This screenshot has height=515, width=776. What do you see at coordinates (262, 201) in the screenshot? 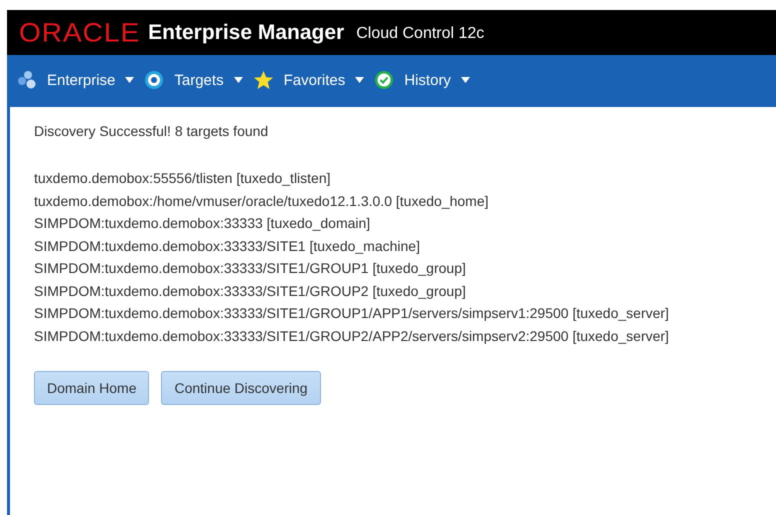
I see `target-entry: tuxdemo.demobox:/home/vmuser/oracle/tuxedo12.1.3.0.0 [tuxedo_home]` at bounding box center [262, 201].